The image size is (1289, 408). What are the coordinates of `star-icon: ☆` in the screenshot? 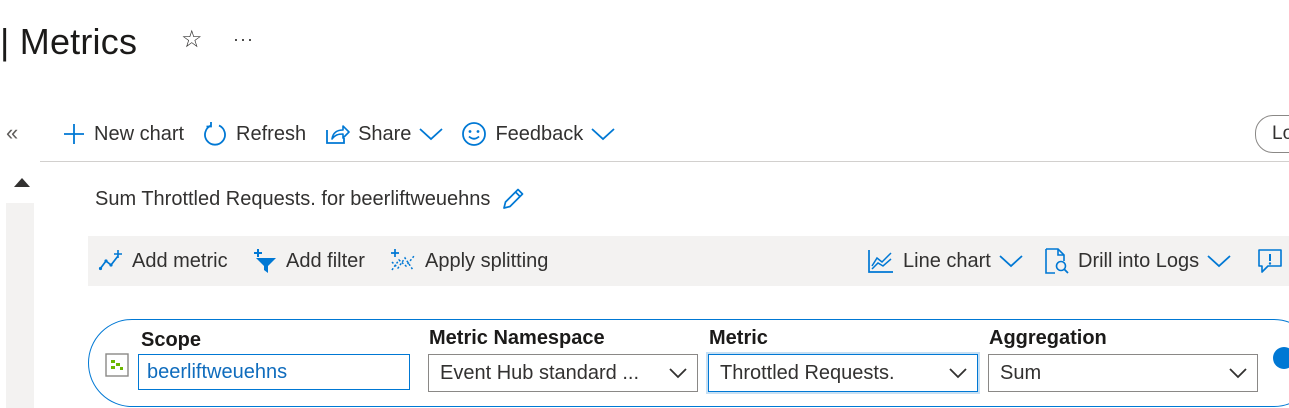 It's located at (192, 40).